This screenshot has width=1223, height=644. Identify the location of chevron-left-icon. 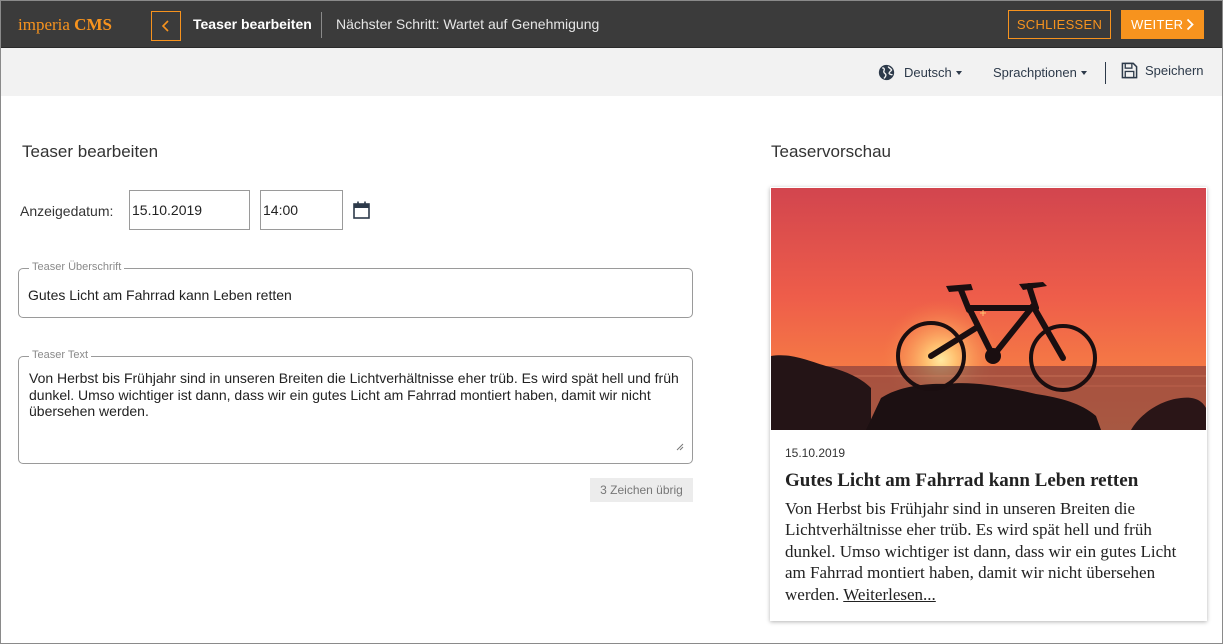
(165, 26).